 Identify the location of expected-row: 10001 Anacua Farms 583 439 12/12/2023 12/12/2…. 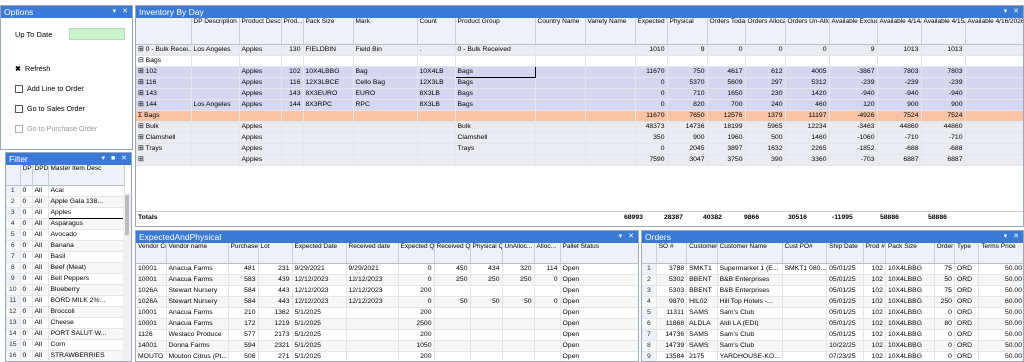
(387, 280).